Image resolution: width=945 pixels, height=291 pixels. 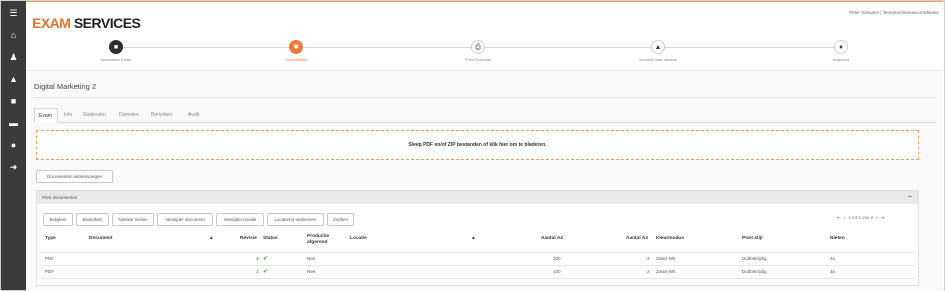 I want to click on panel-header: Print documenten −, so click(x=477, y=197).